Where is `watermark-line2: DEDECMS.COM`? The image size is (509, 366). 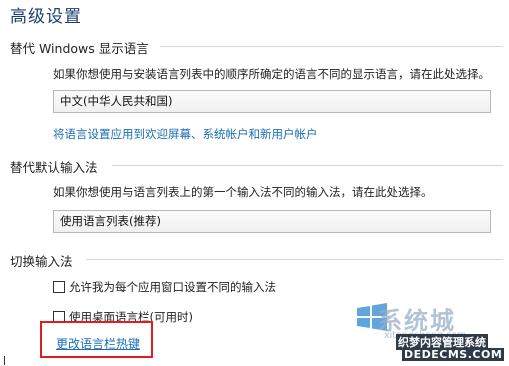 watermark-line2: DEDECMS.COM is located at coordinates (453, 354).